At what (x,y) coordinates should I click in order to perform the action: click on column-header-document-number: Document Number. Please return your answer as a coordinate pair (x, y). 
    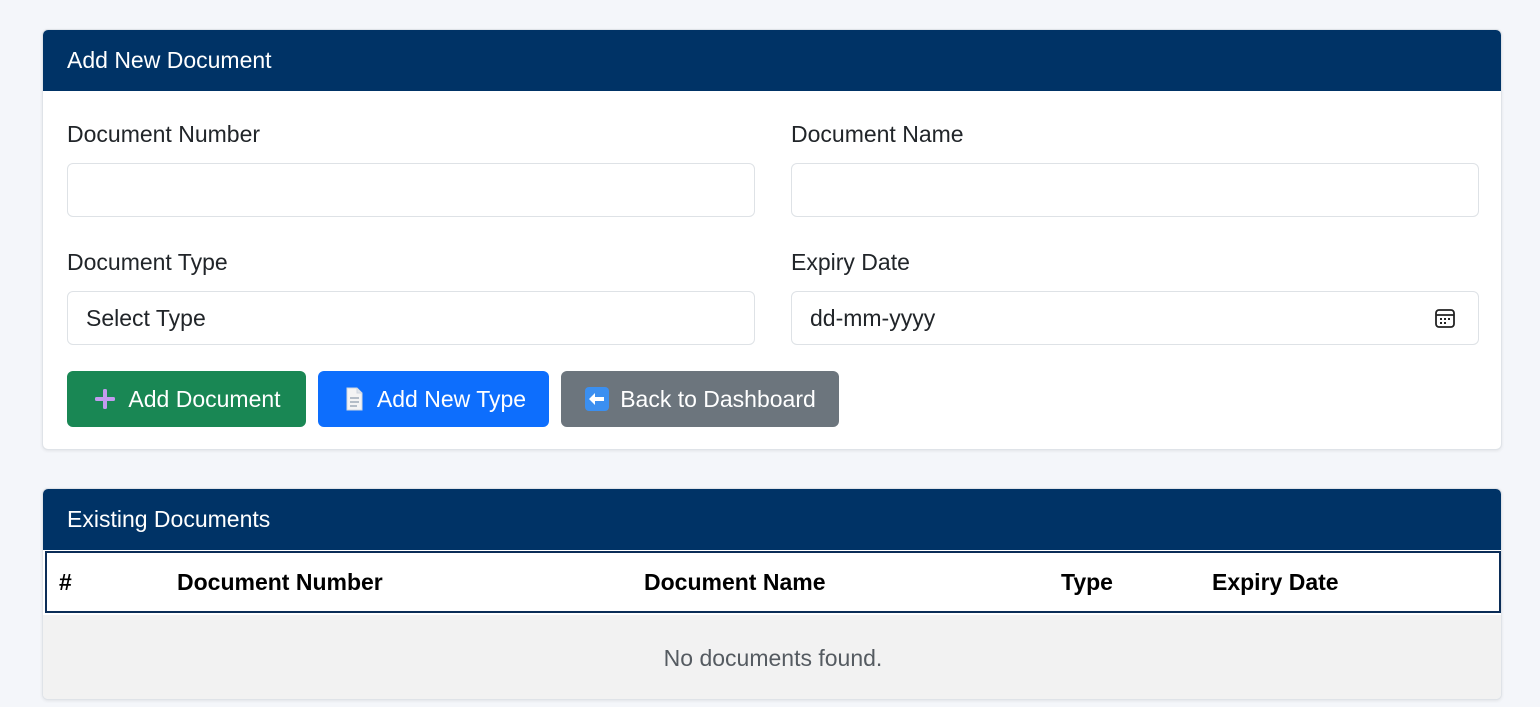
    Looking at the image, I should click on (280, 581).